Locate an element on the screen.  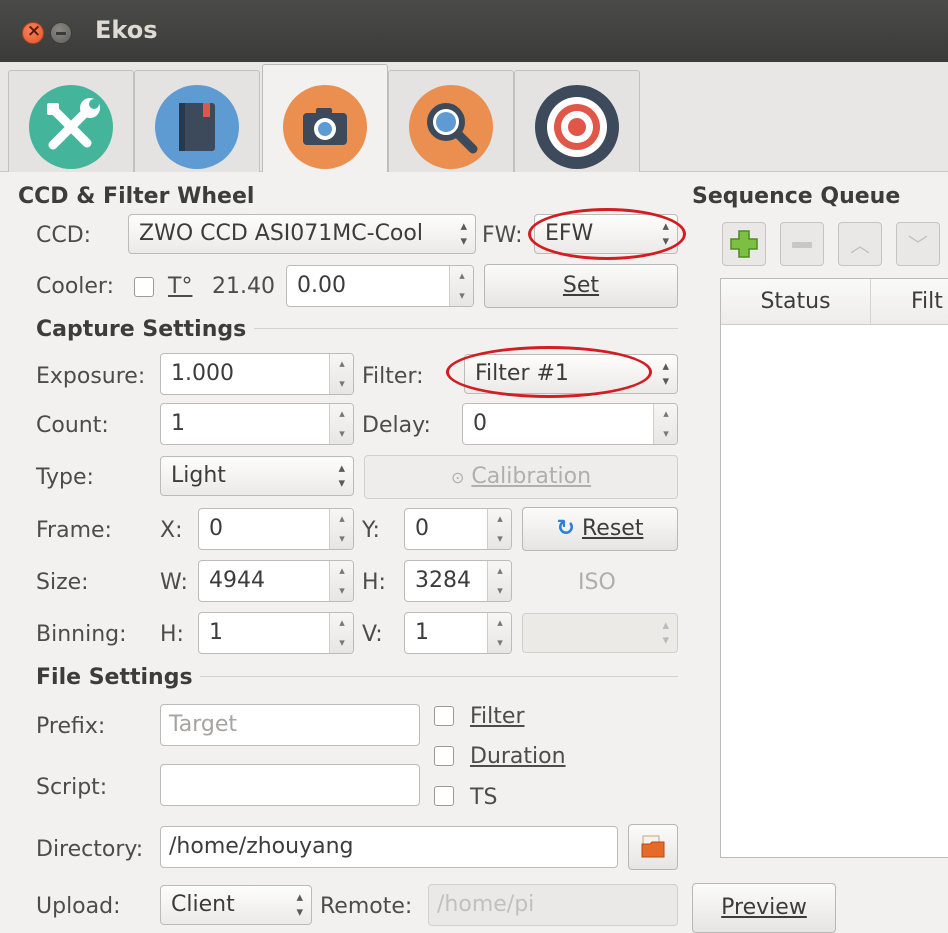
remote-directory-input: /home/pi is located at coordinates (553, 905).